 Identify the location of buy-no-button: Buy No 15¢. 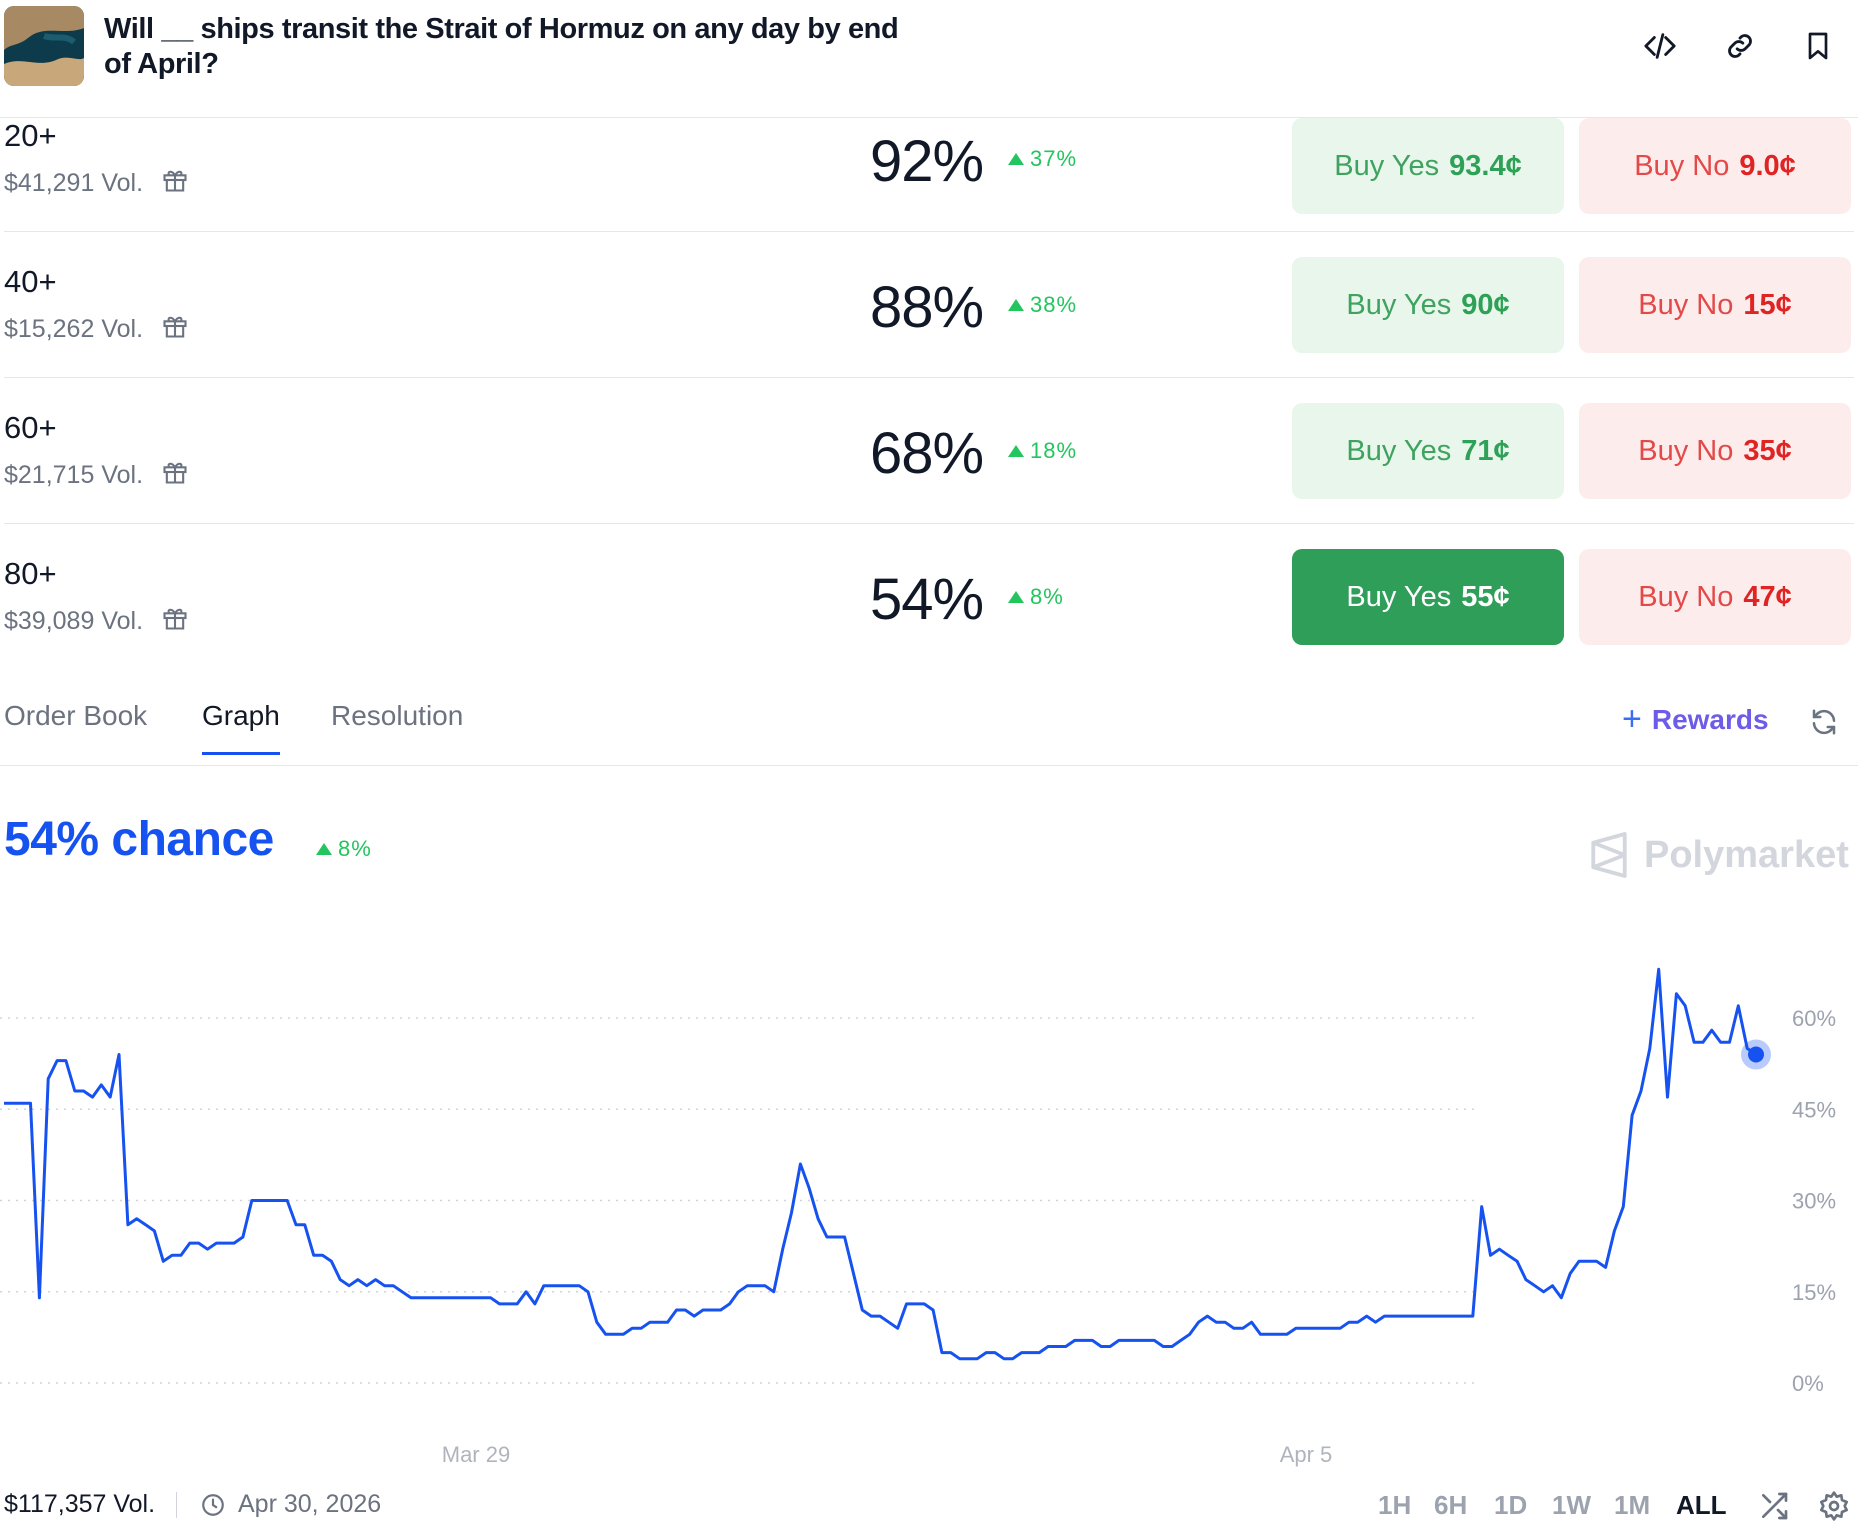
(1715, 305).